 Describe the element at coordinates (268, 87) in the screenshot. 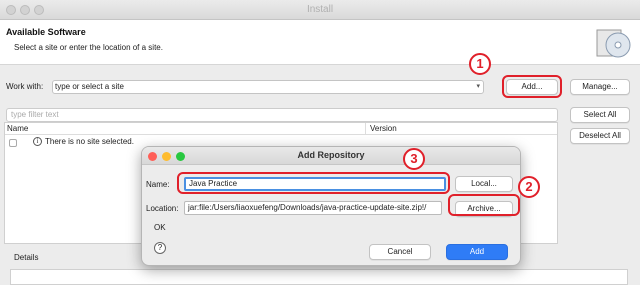

I see `work-with-combo: type or select a site ▾` at that location.